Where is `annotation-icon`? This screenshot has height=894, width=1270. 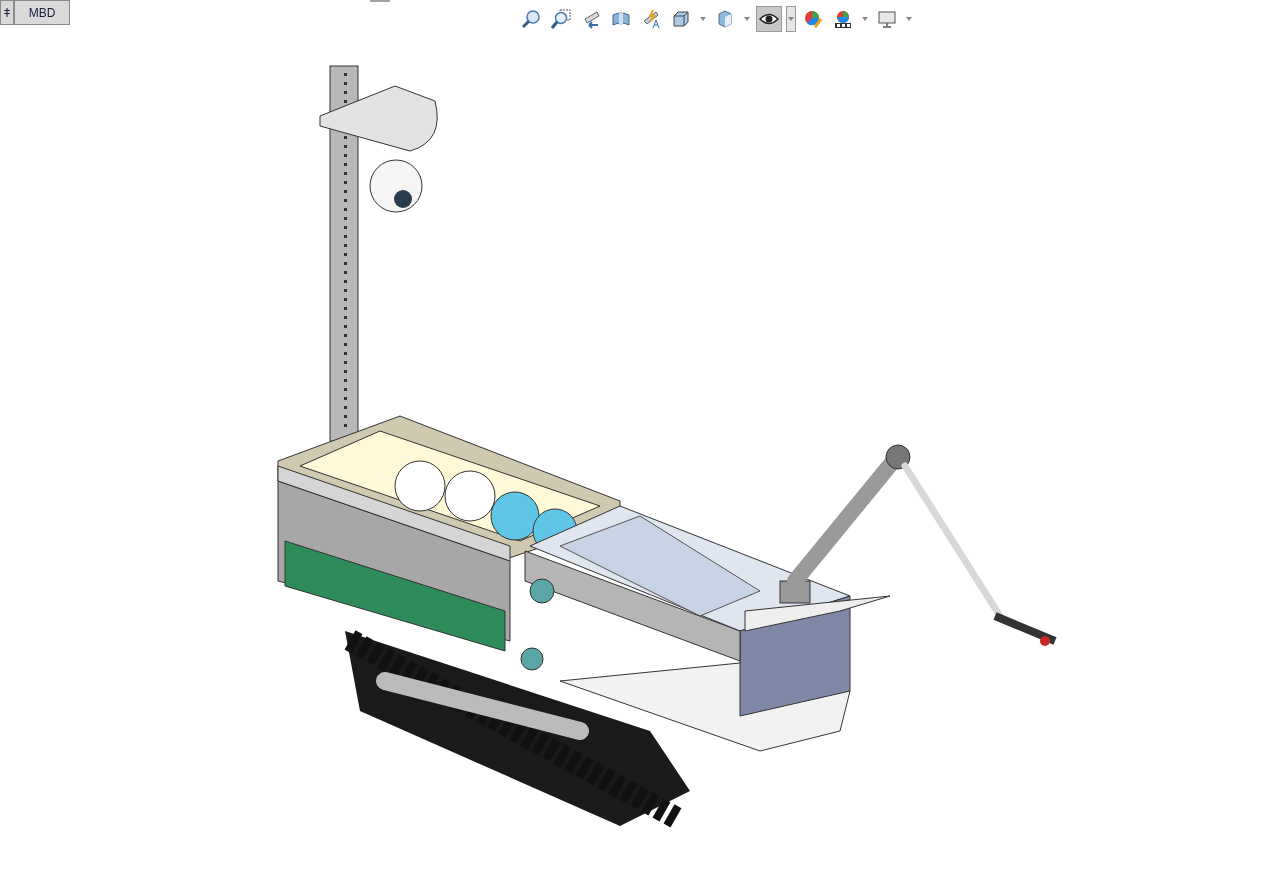
annotation-icon is located at coordinates (651, 19).